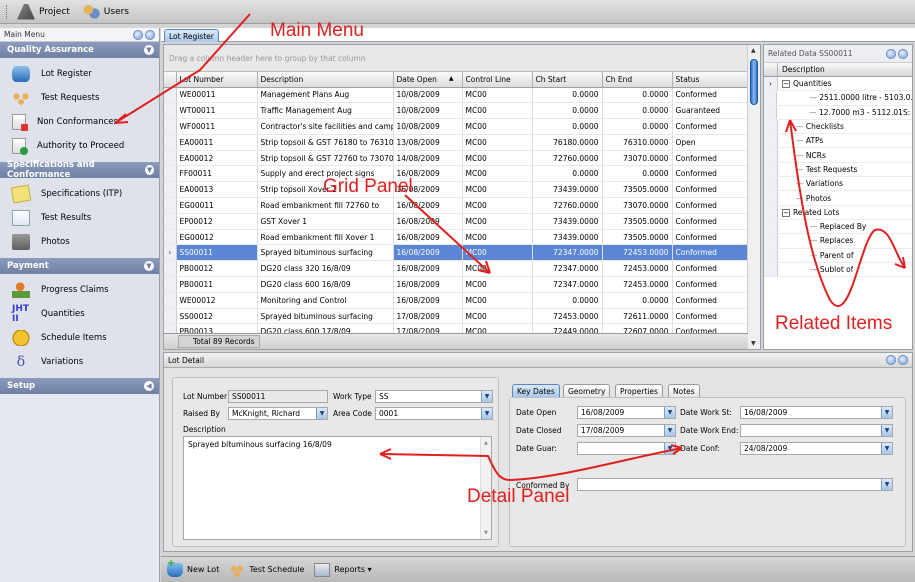 This screenshot has height=582, width=915. What do you see at coordinates (816, 430) in the screenshot?
I see `date-work-end-picker: ▼` at bounding box center [816, 430].